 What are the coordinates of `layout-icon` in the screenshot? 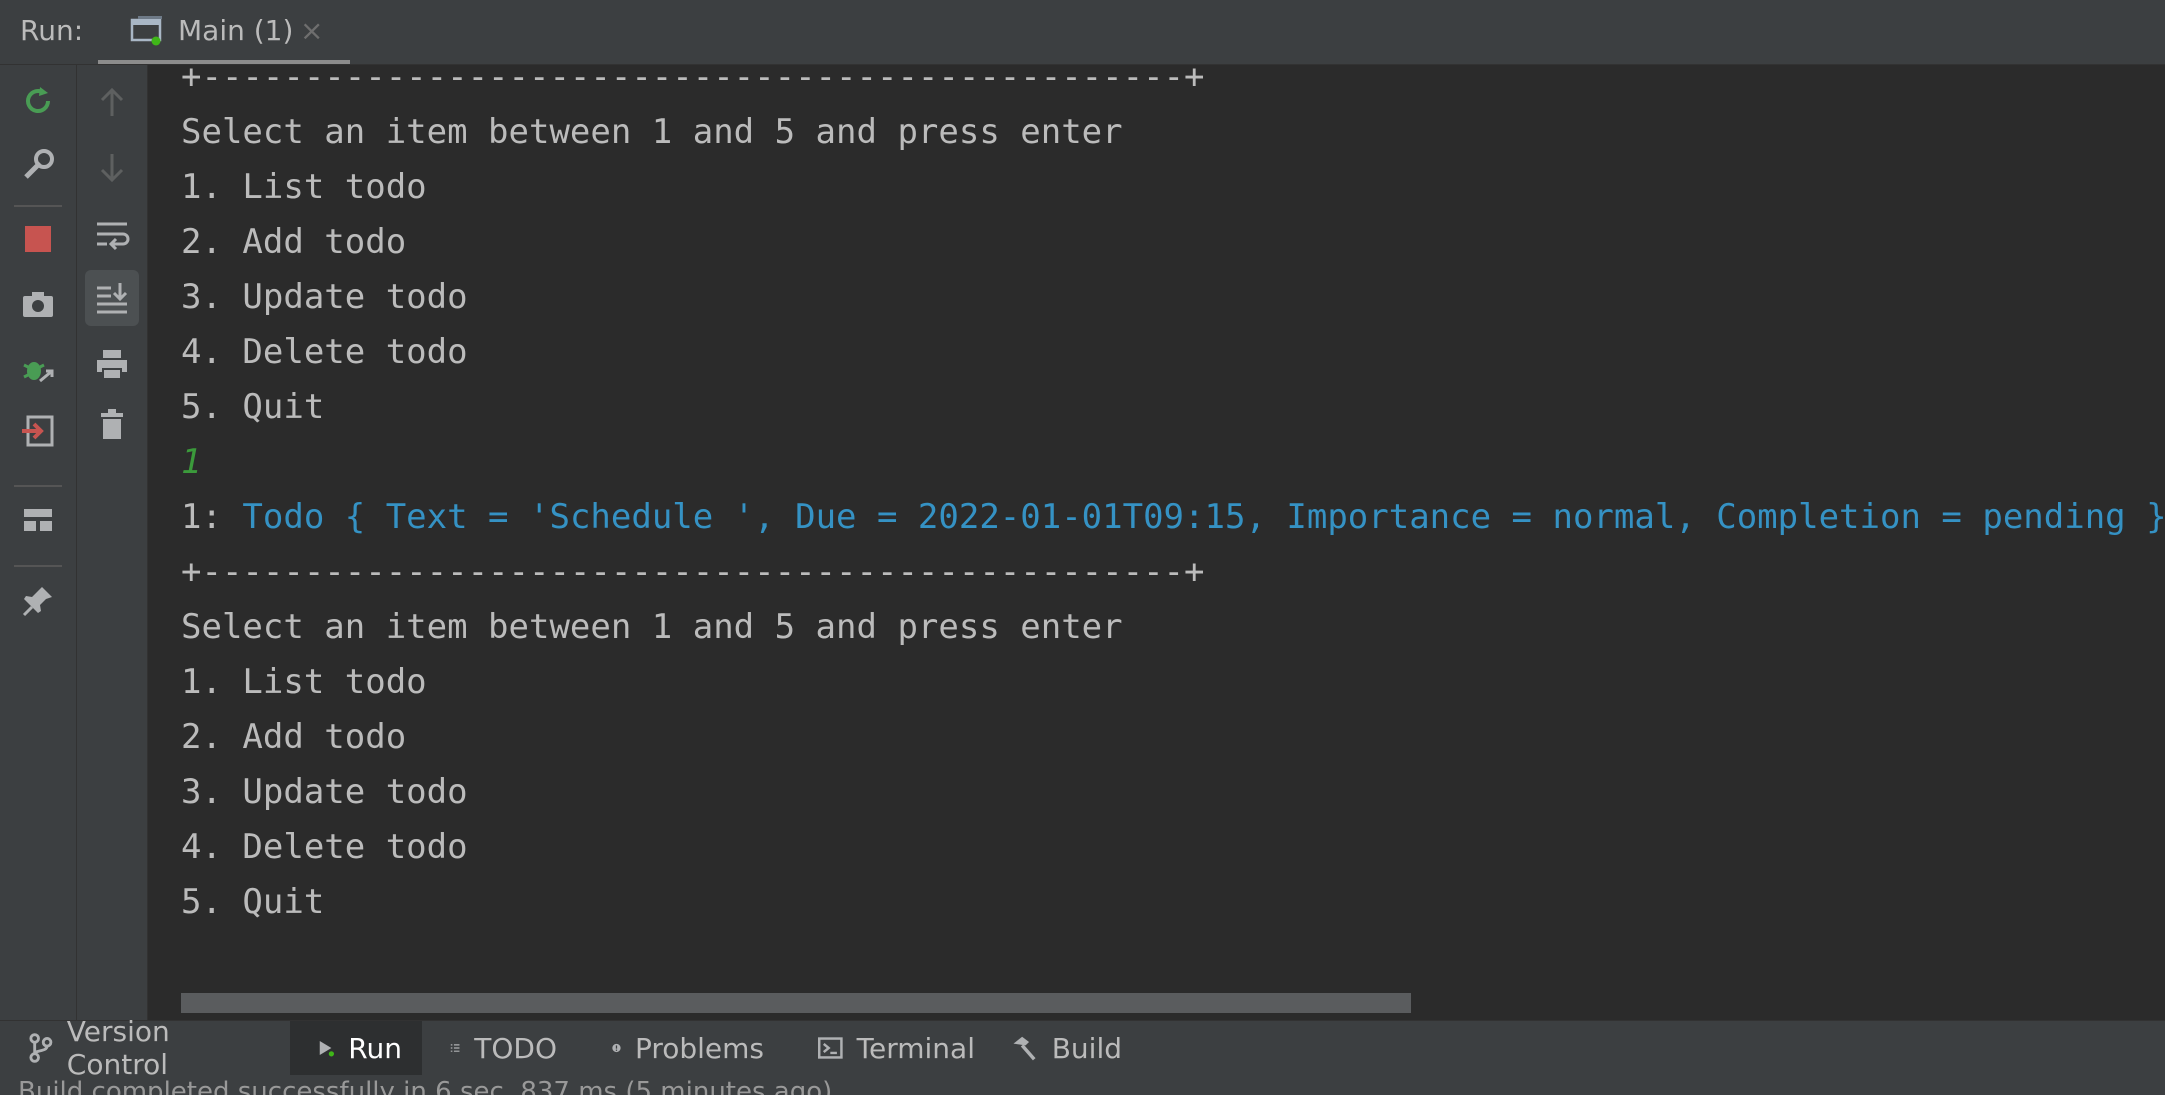 It's located at (38, 519).